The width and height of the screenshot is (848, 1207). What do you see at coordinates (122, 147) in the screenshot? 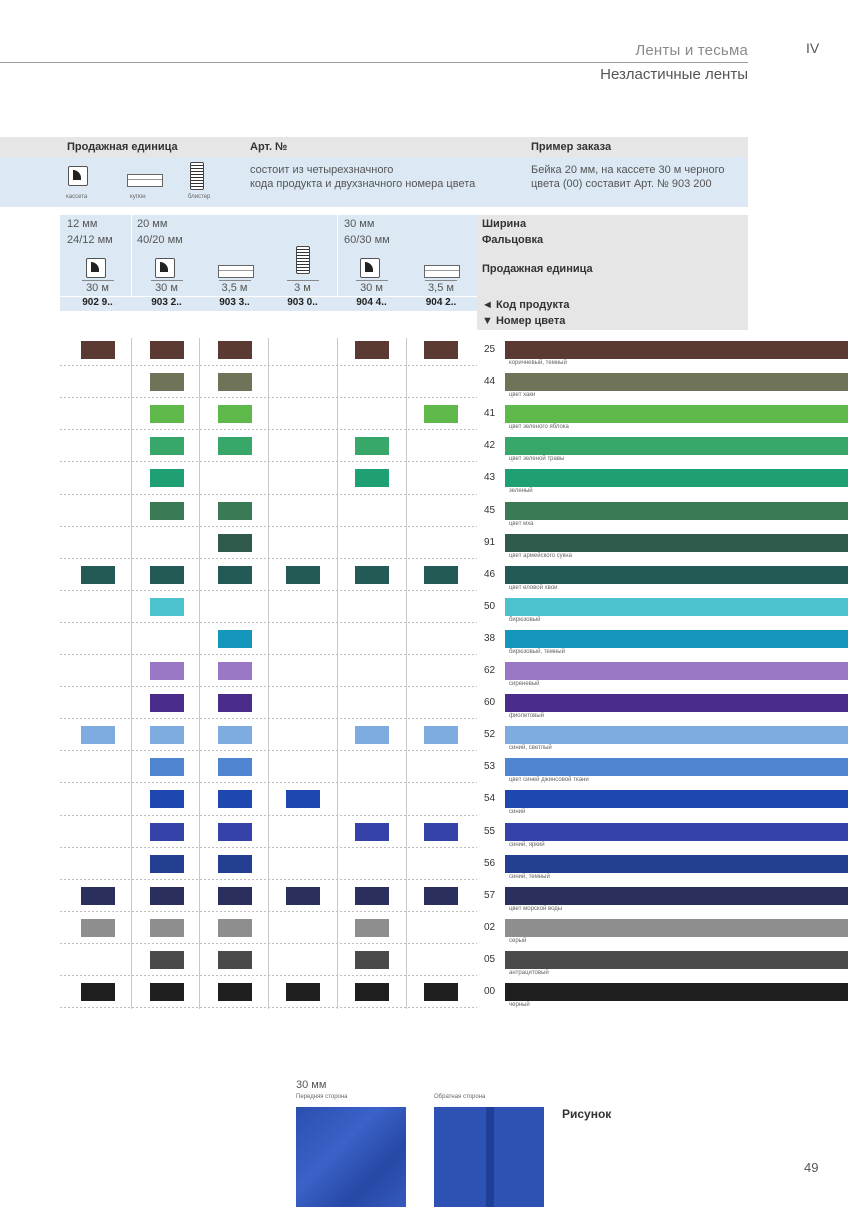
I see `unit-header: Продажная единица` at bounding box center [122, 147].